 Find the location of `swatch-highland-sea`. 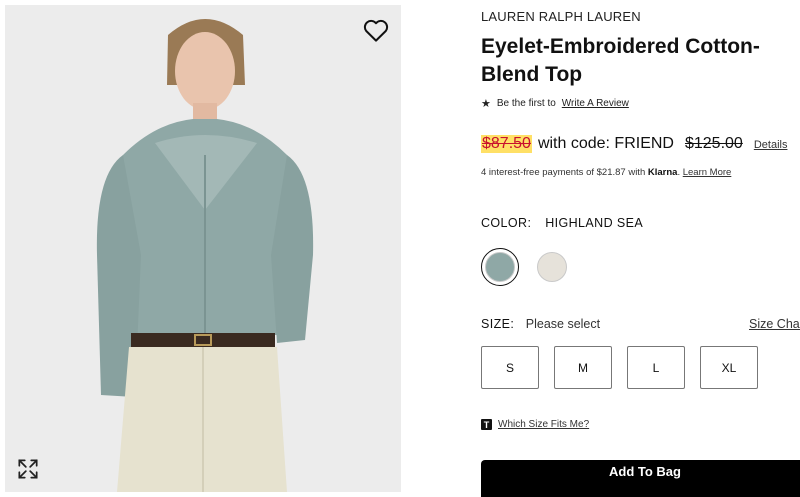

swatch-highland-sea is located at coordinates (500, 267).